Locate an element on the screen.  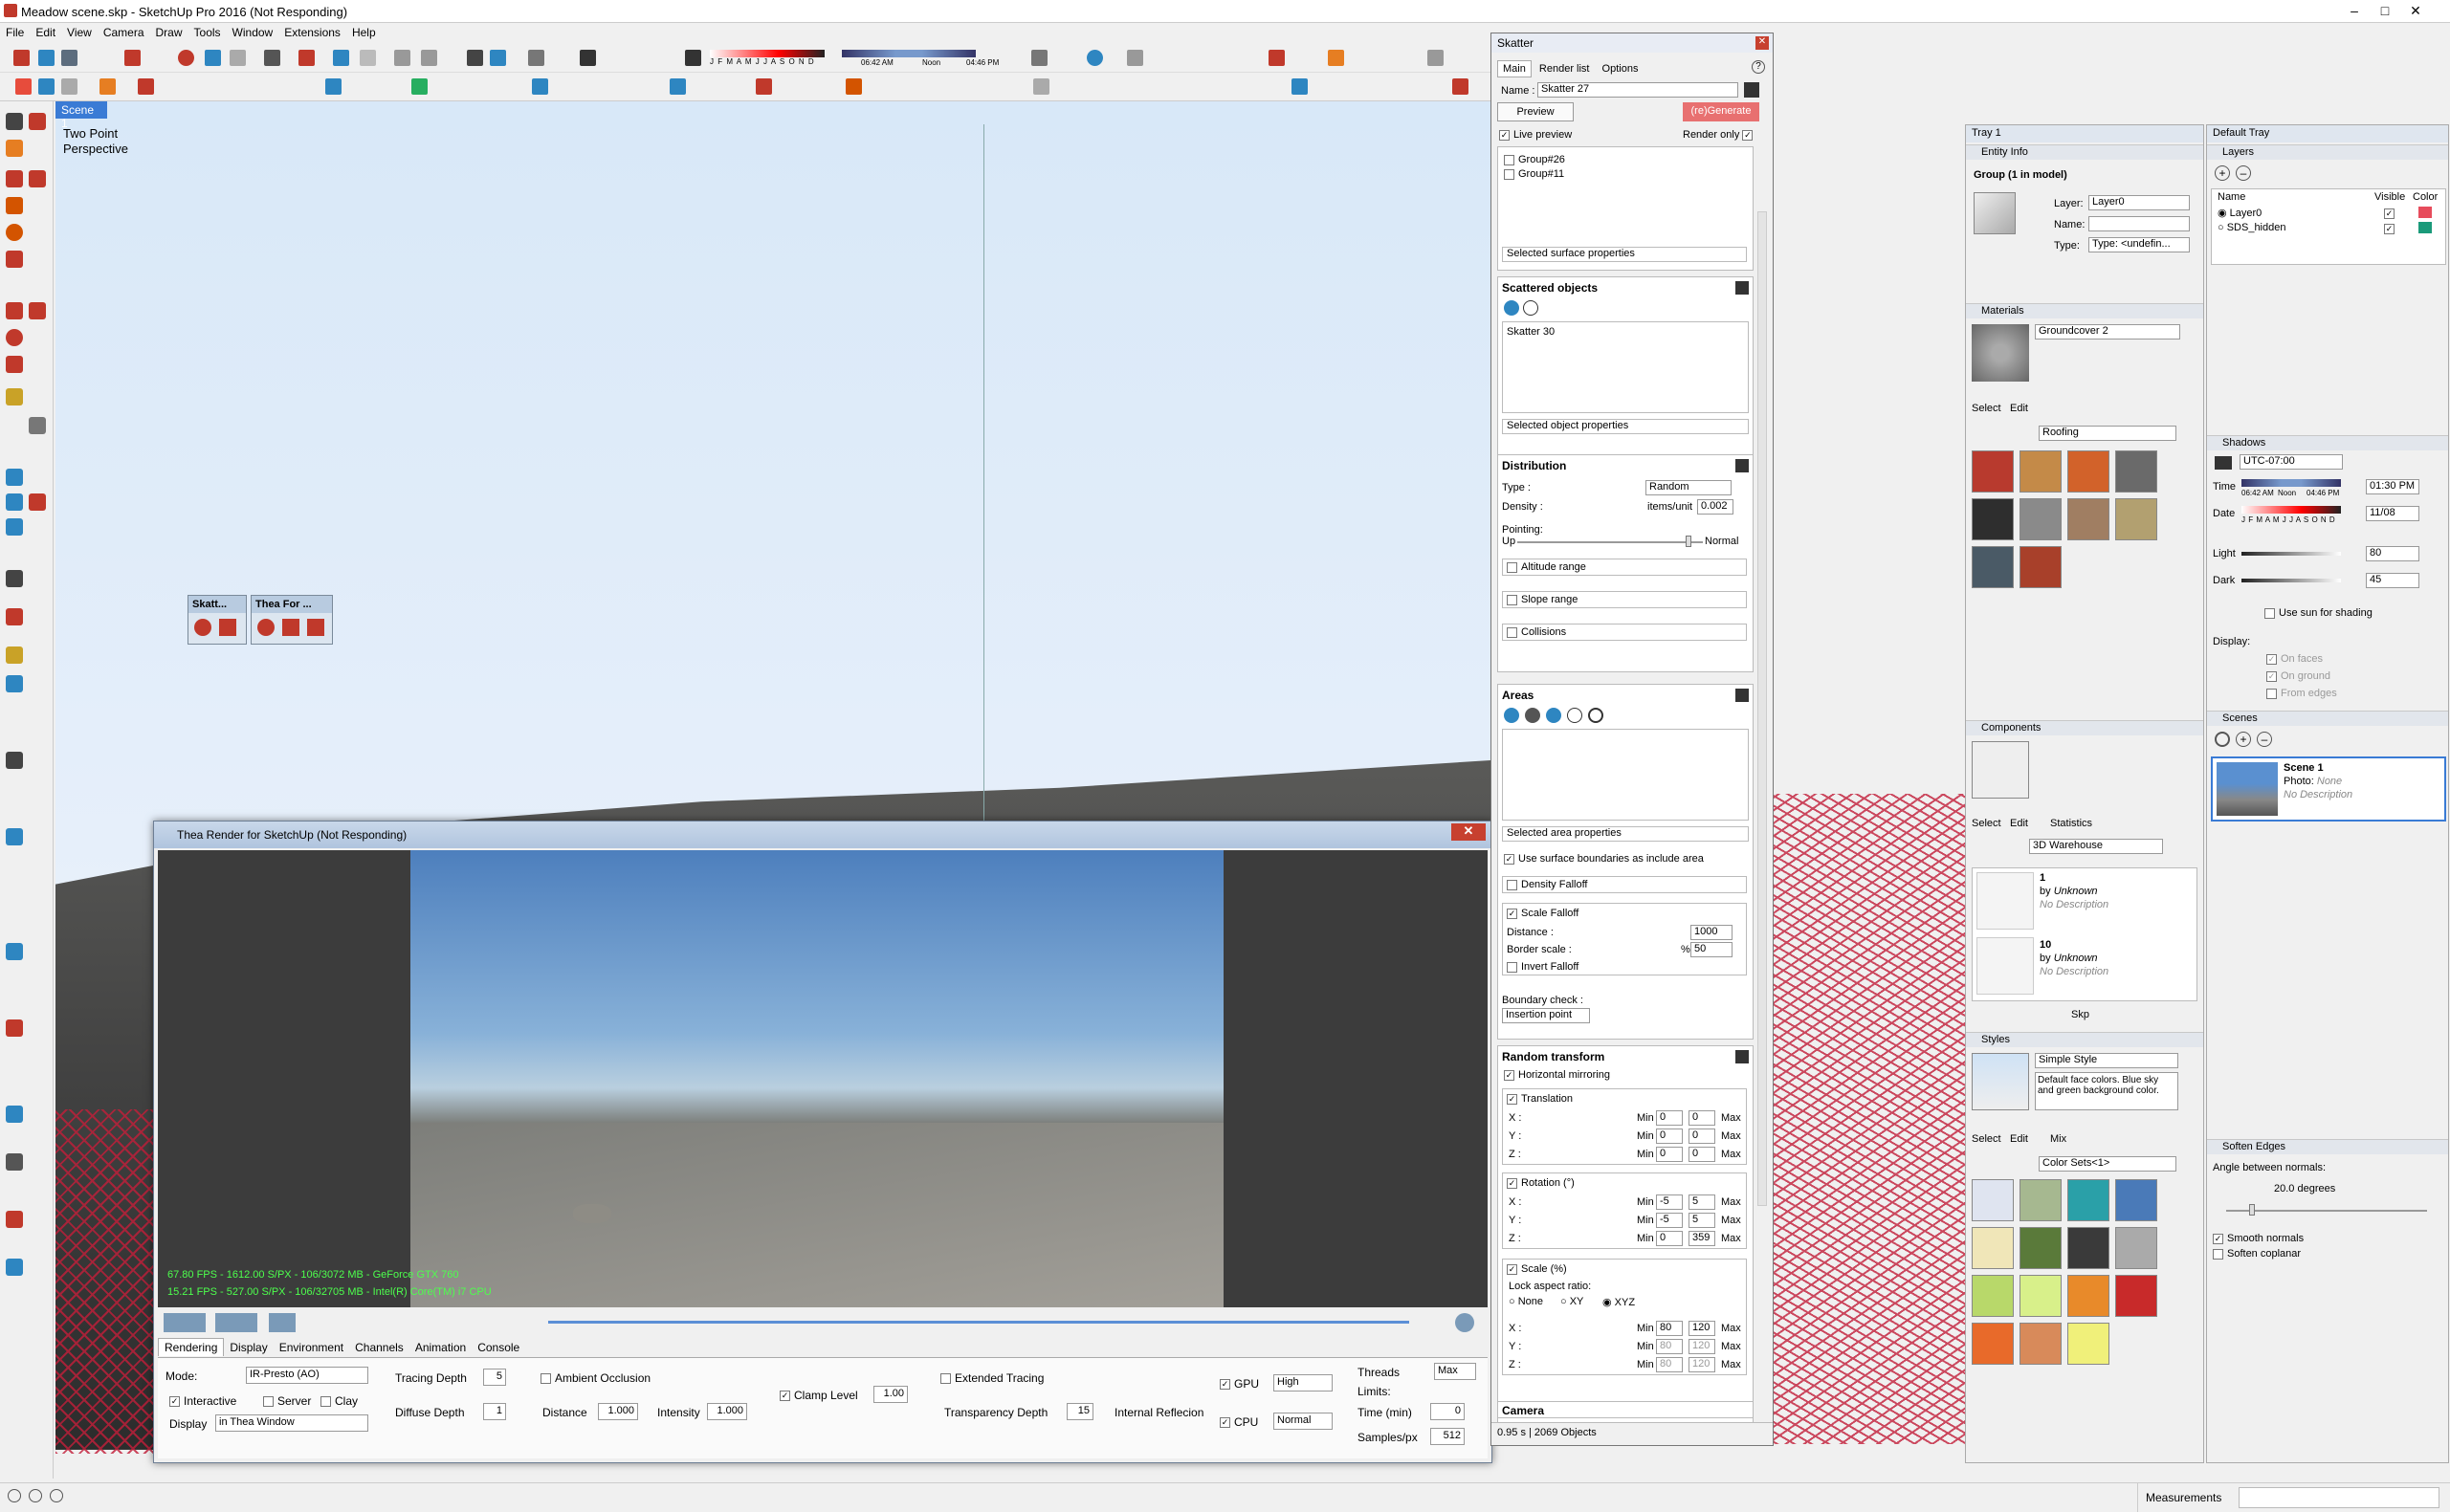
component-item-name: 1 is located at coordinates (2043, 878).